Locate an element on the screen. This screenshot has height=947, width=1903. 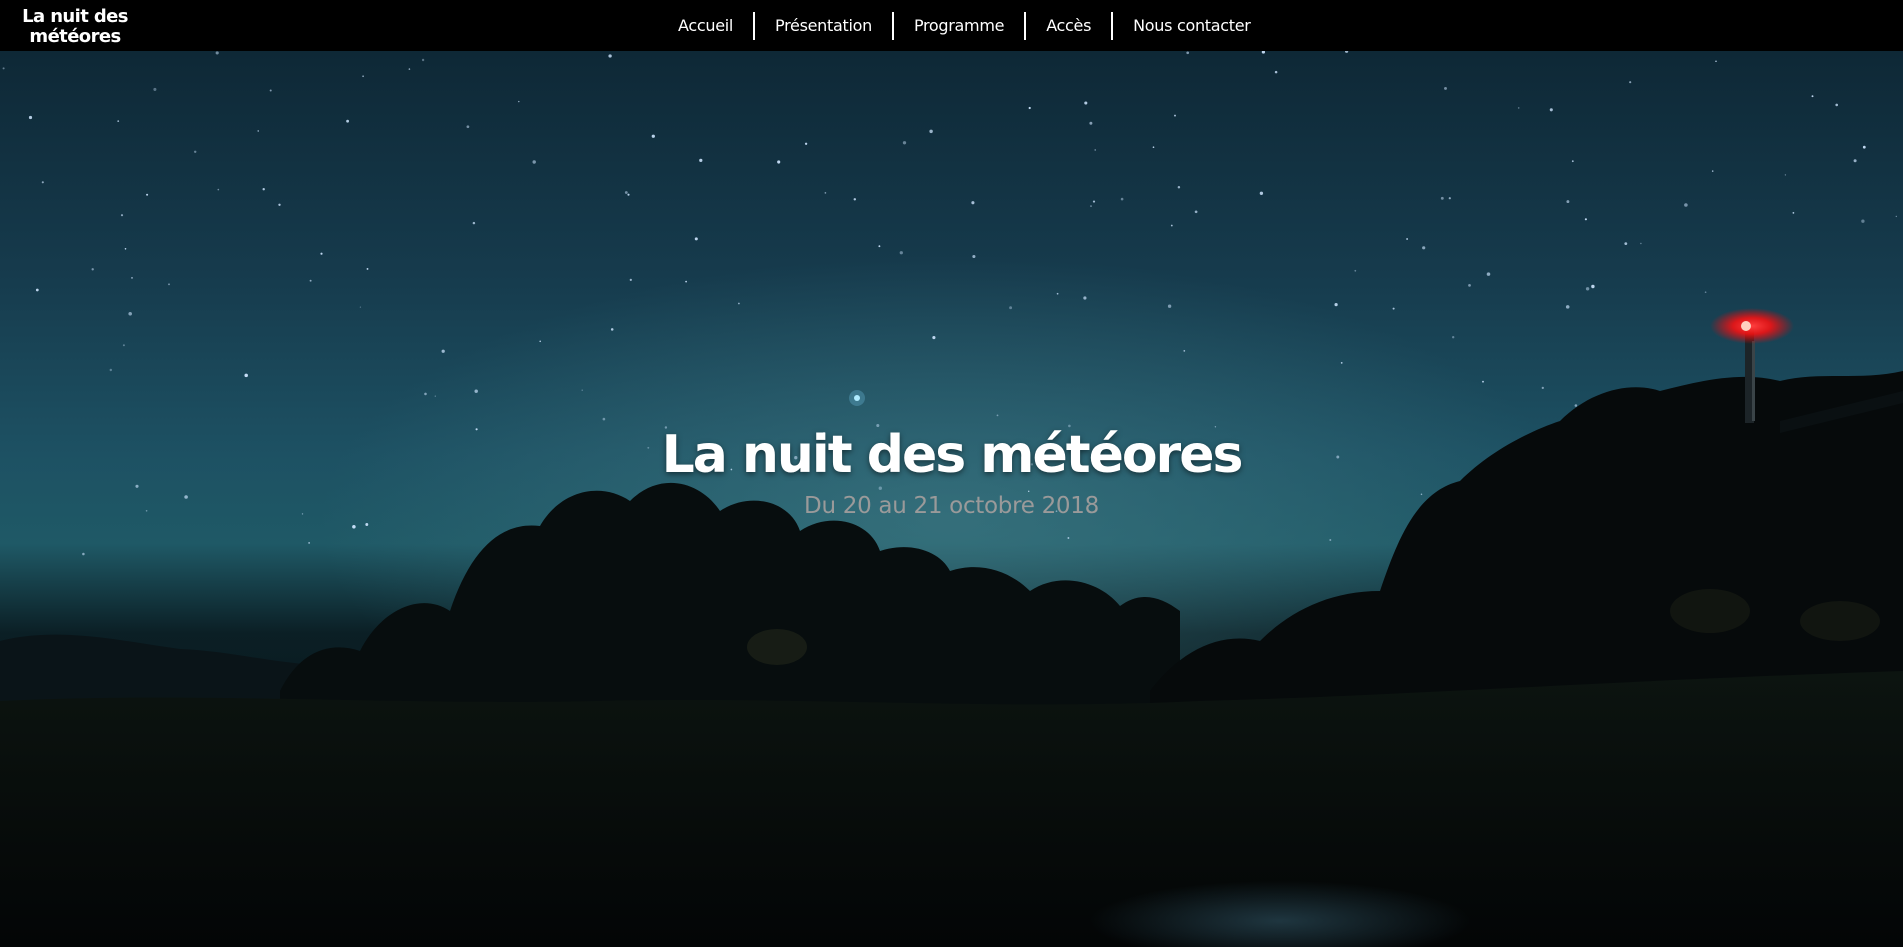
nav-item-presentation: Présentation is located at coordinates (823, 26).